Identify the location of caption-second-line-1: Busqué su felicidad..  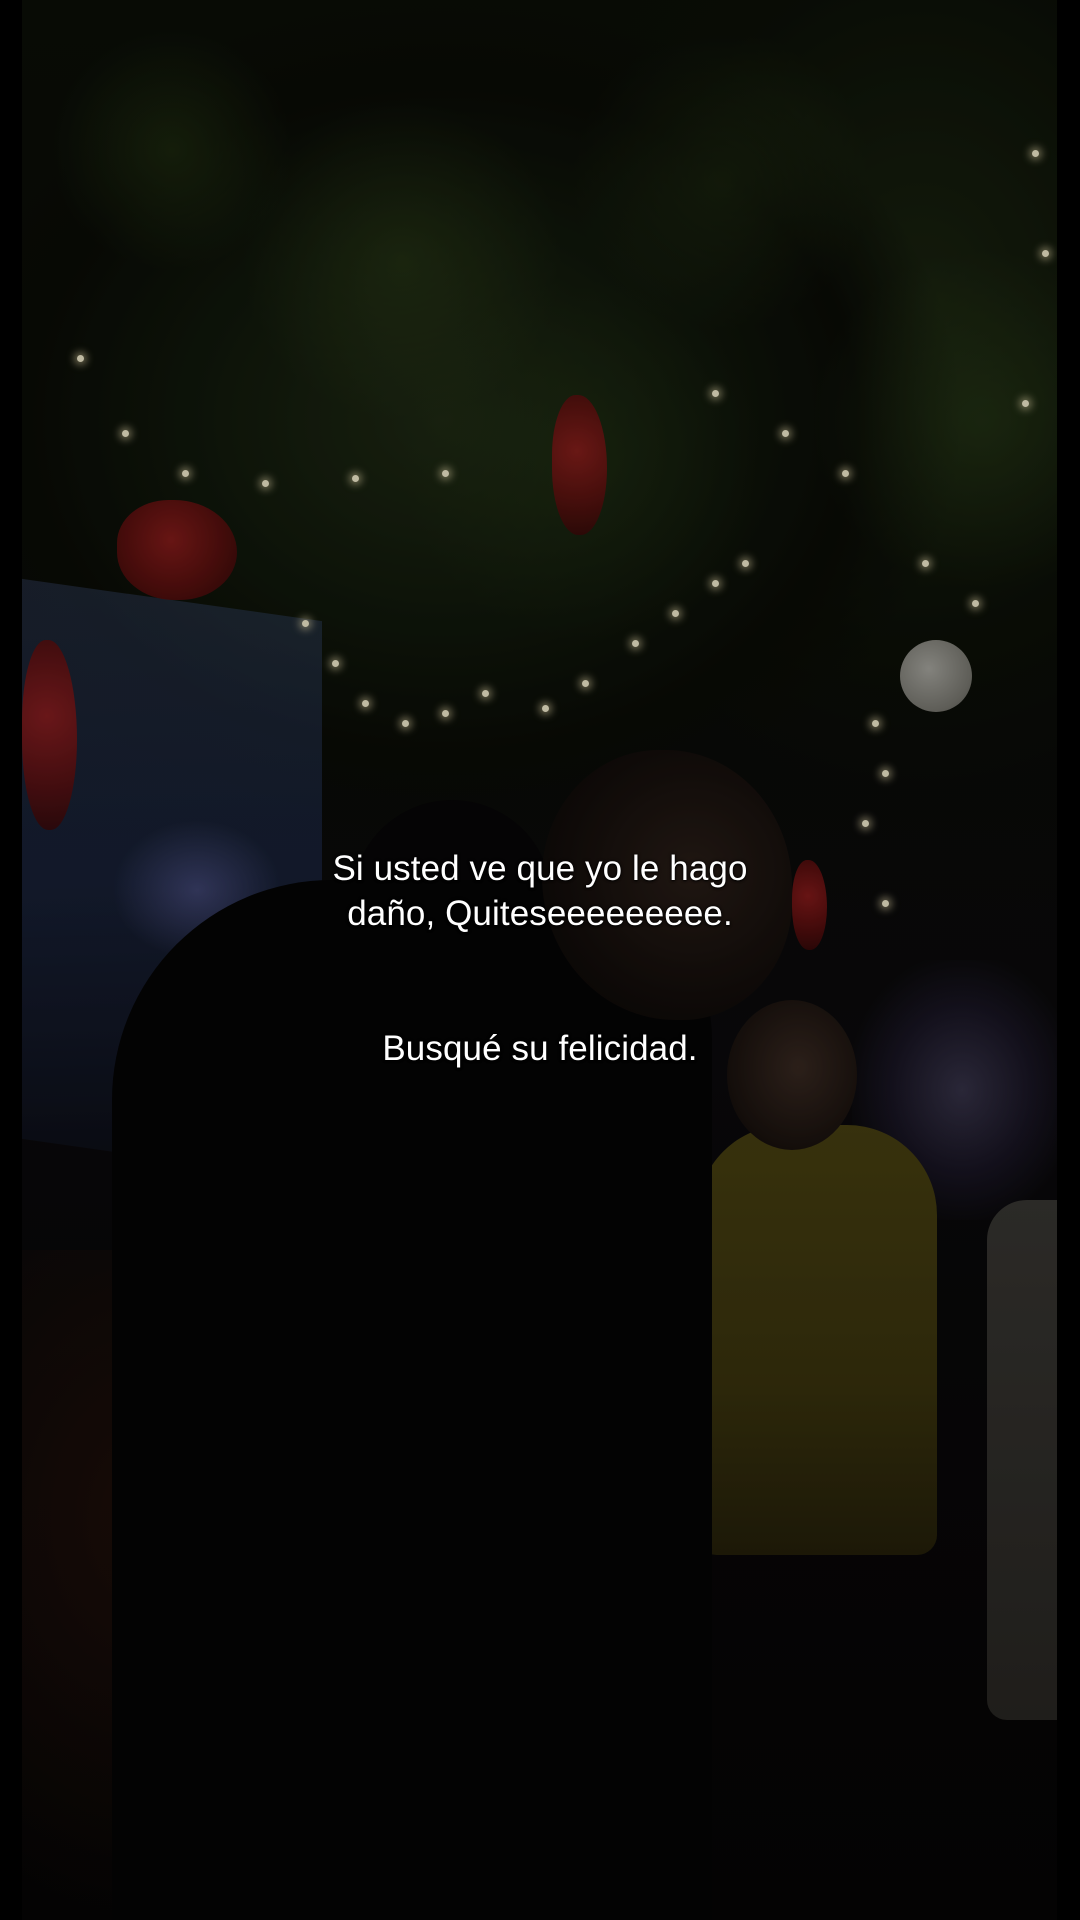
(540, 1048).